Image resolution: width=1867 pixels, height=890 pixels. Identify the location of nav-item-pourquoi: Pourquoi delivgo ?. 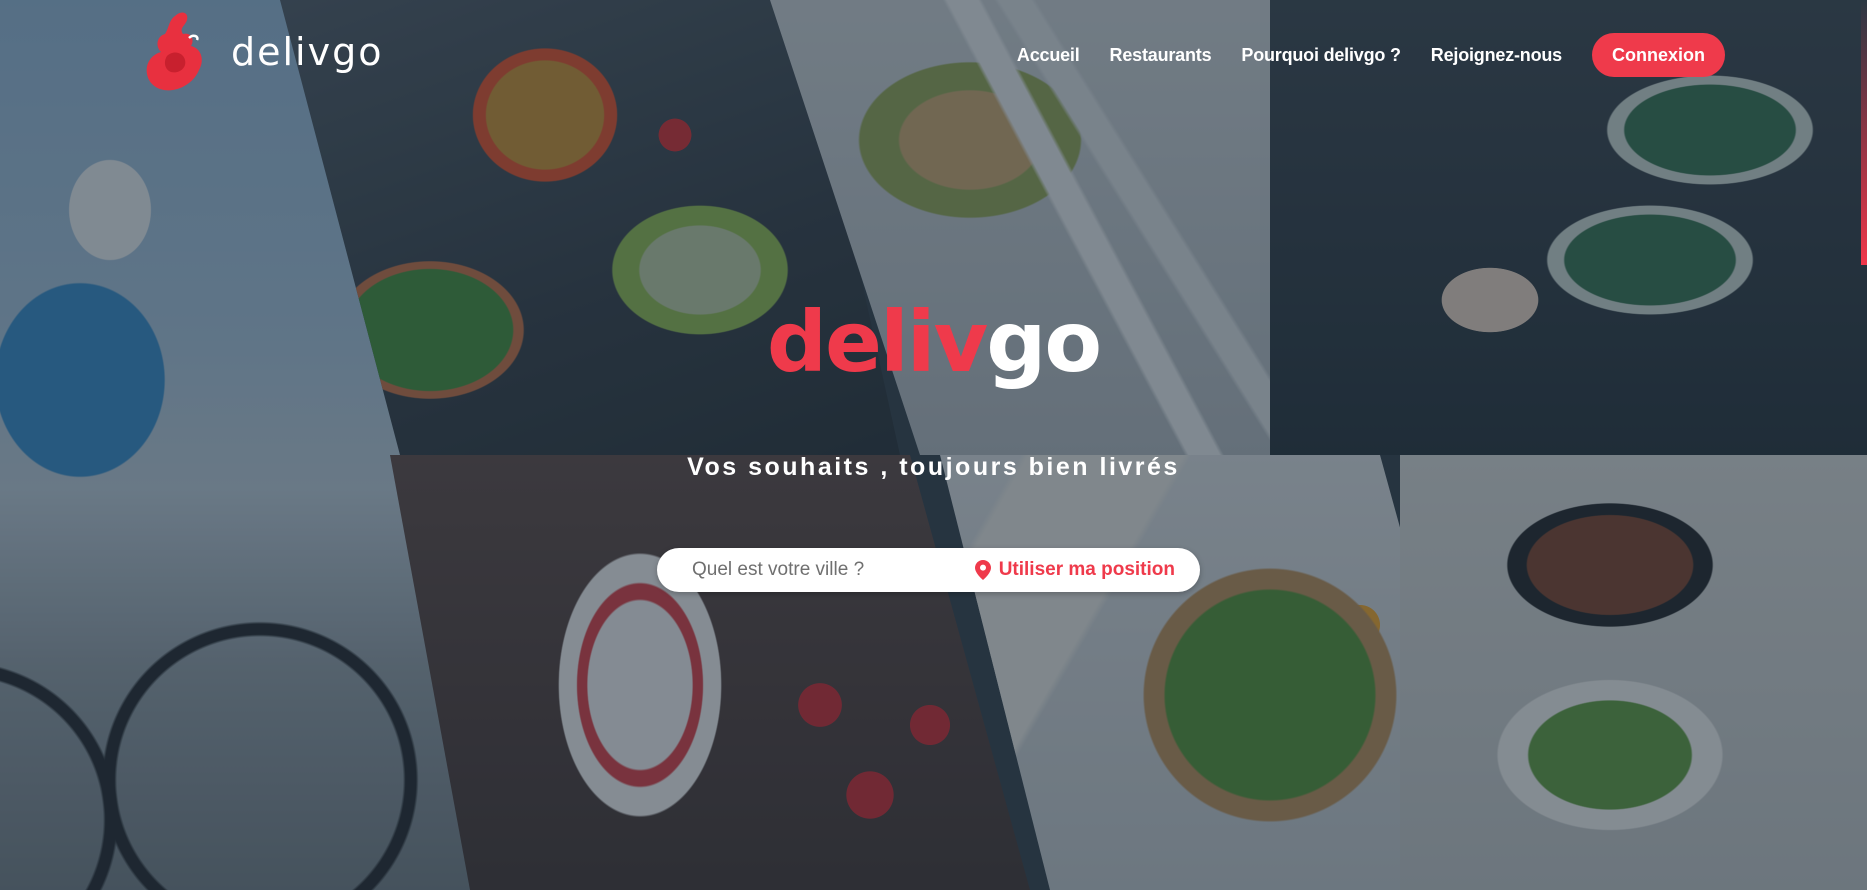
(1321, 55).